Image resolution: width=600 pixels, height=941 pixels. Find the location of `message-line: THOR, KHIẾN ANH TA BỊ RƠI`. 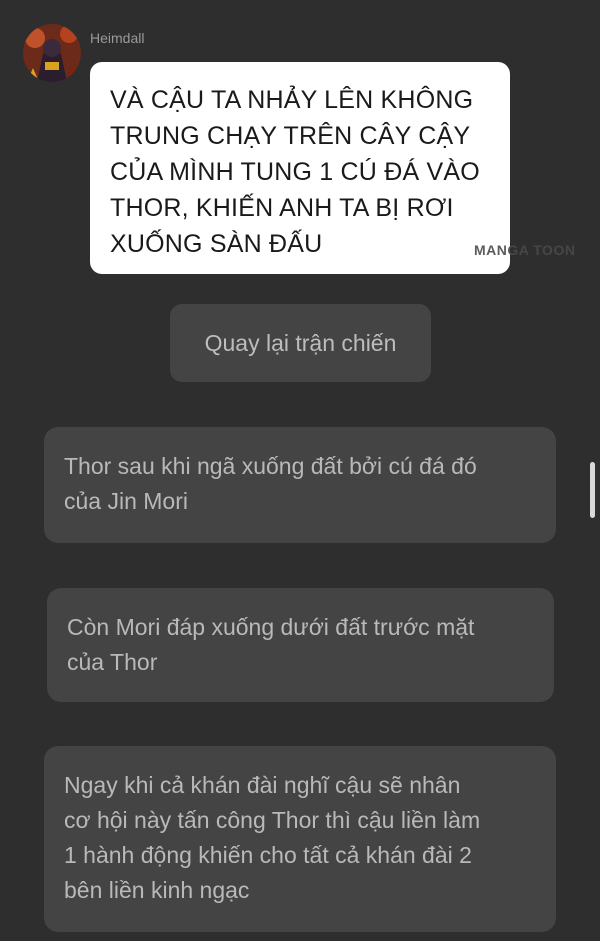

message-line: THOR, KHIẾN ANH TA BỊ RƠI is located at coordinates (282, 208).